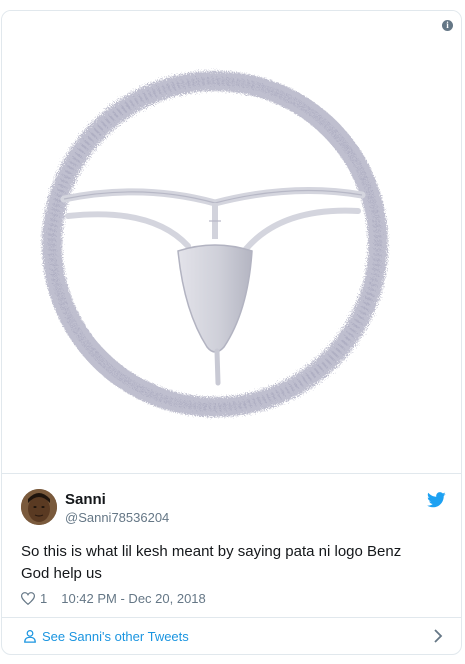 Image resolution: width=465 pixels, height=664 pixels. Describe the element at coordinates (438, 636) in the screenshot. I see `chevron-right-icon` at that location.